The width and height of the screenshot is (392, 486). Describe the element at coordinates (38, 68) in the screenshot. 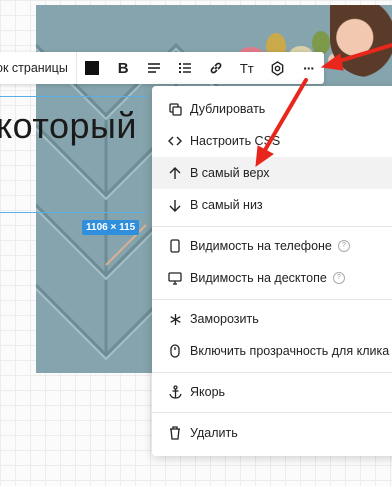

I see `toolbar-block-label: ок страницы` at that location.